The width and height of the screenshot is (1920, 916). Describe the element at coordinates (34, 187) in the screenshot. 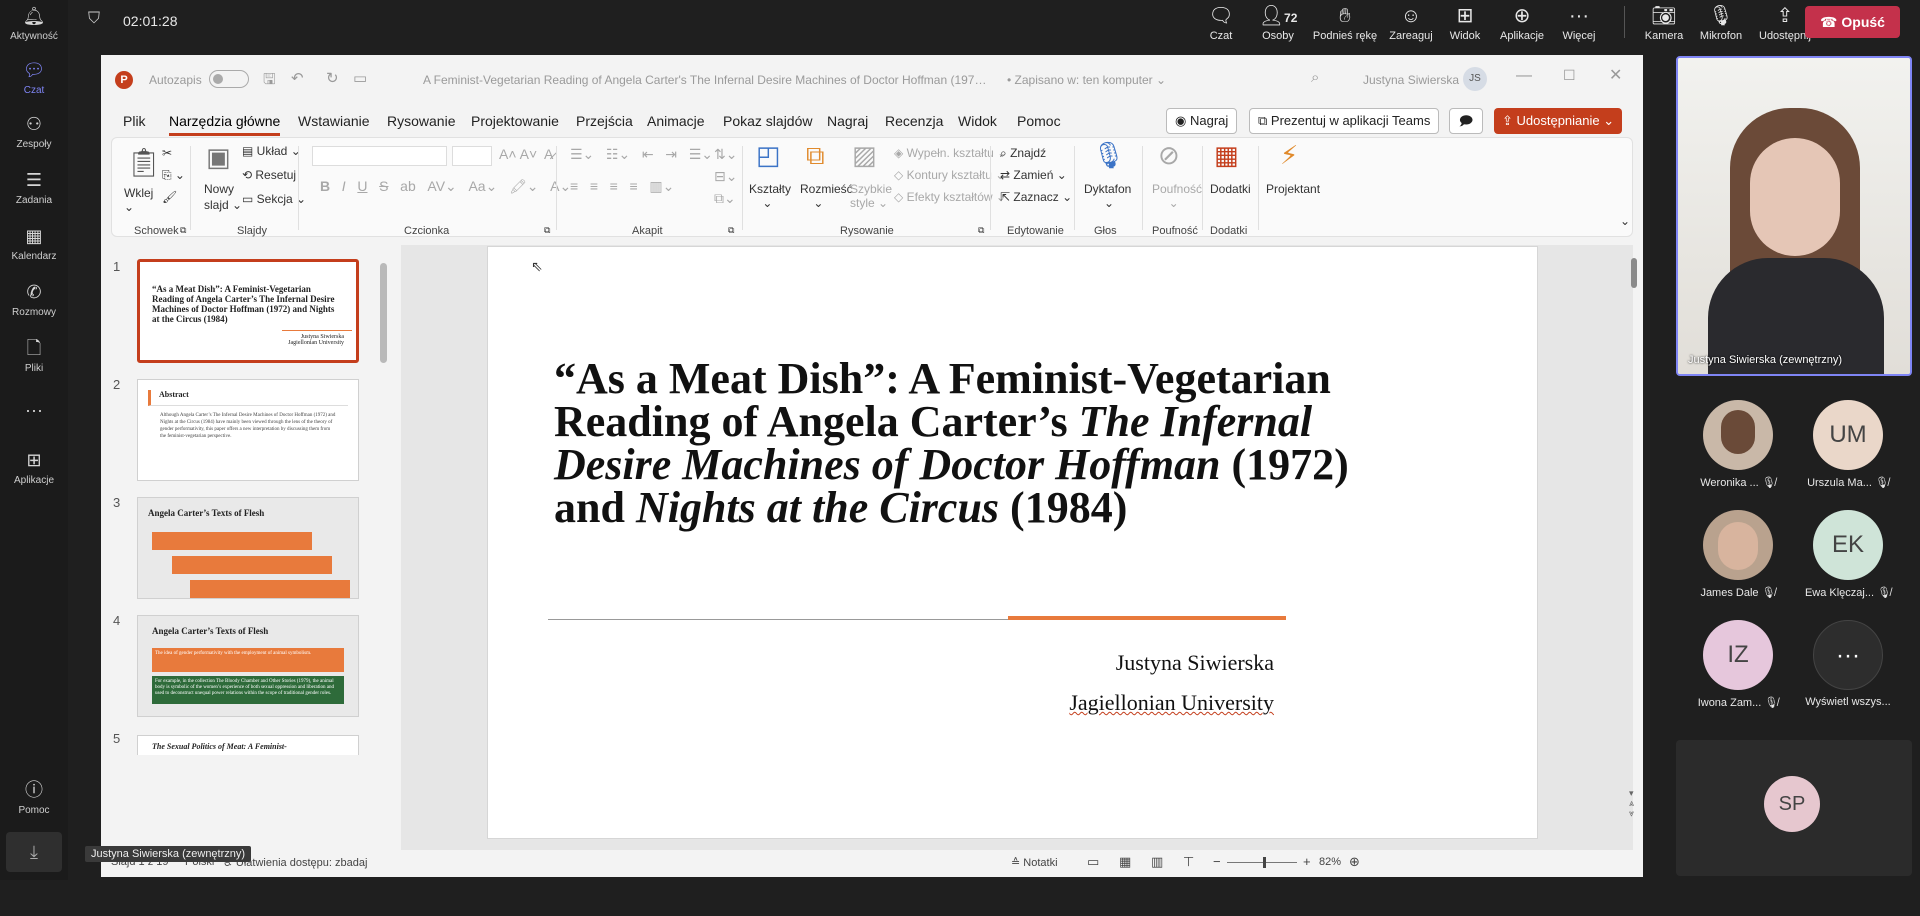

I see `rail-tasks: ☰ Zadania` at that location.